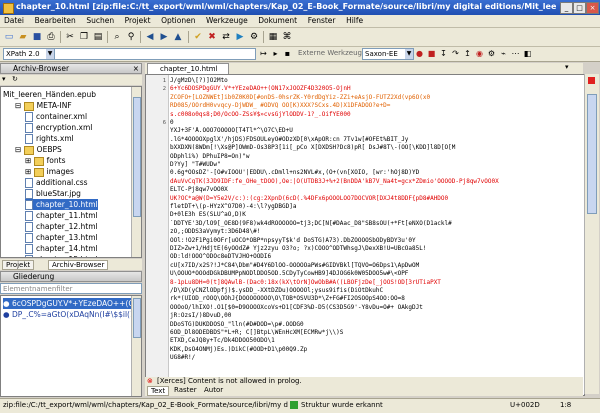 The width and height of the screenshot is (600, 413). Describe the element at coordinates (455, 53) in the screenshot. I see `step-over-icon: ↷` at that location.